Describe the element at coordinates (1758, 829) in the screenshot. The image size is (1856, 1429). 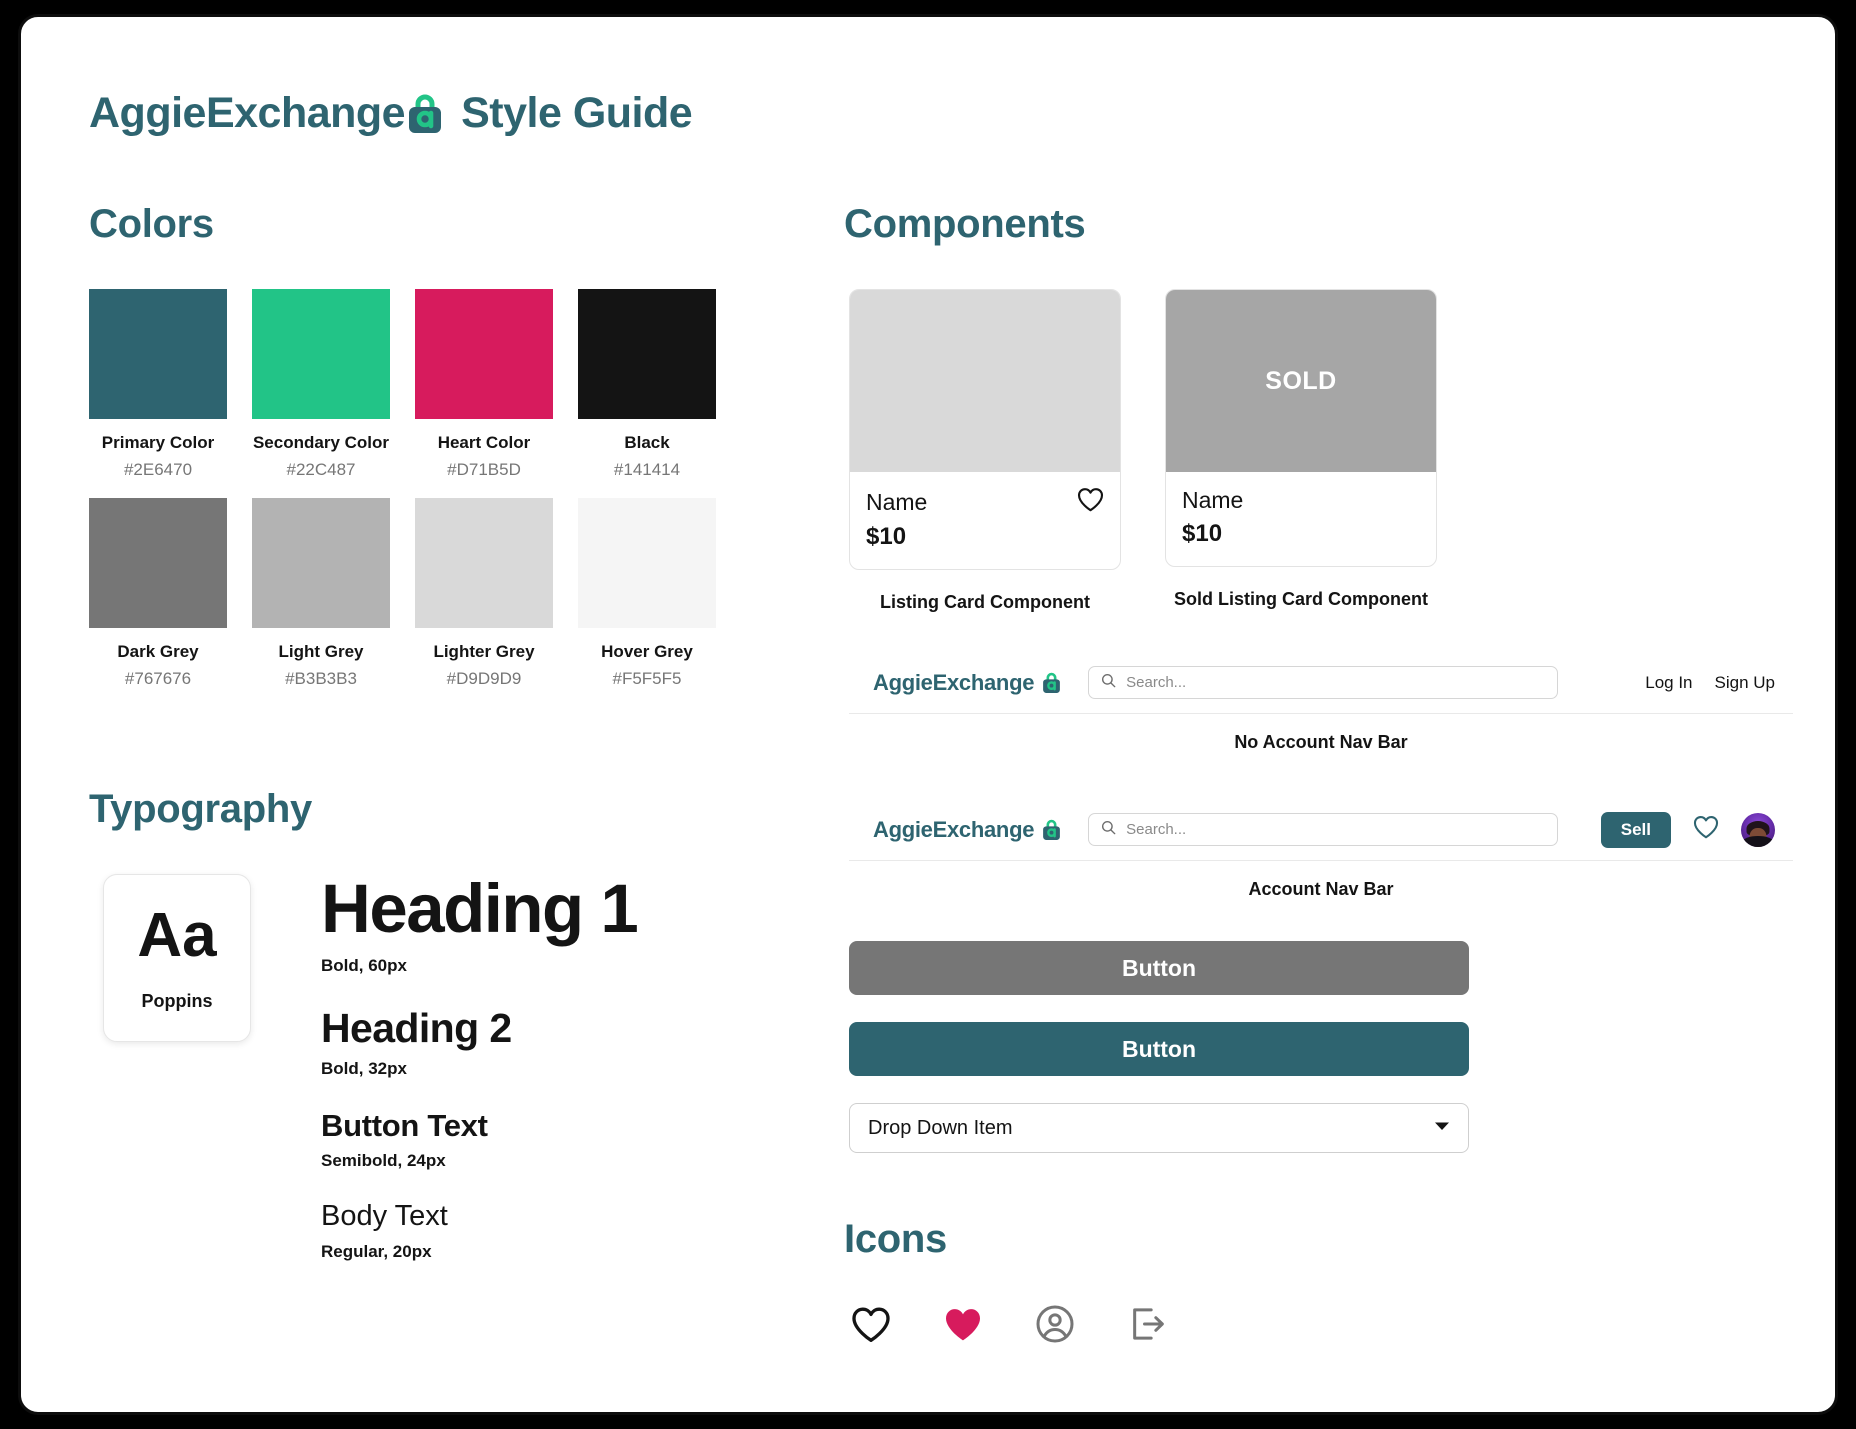
I see `avatar` at that location.